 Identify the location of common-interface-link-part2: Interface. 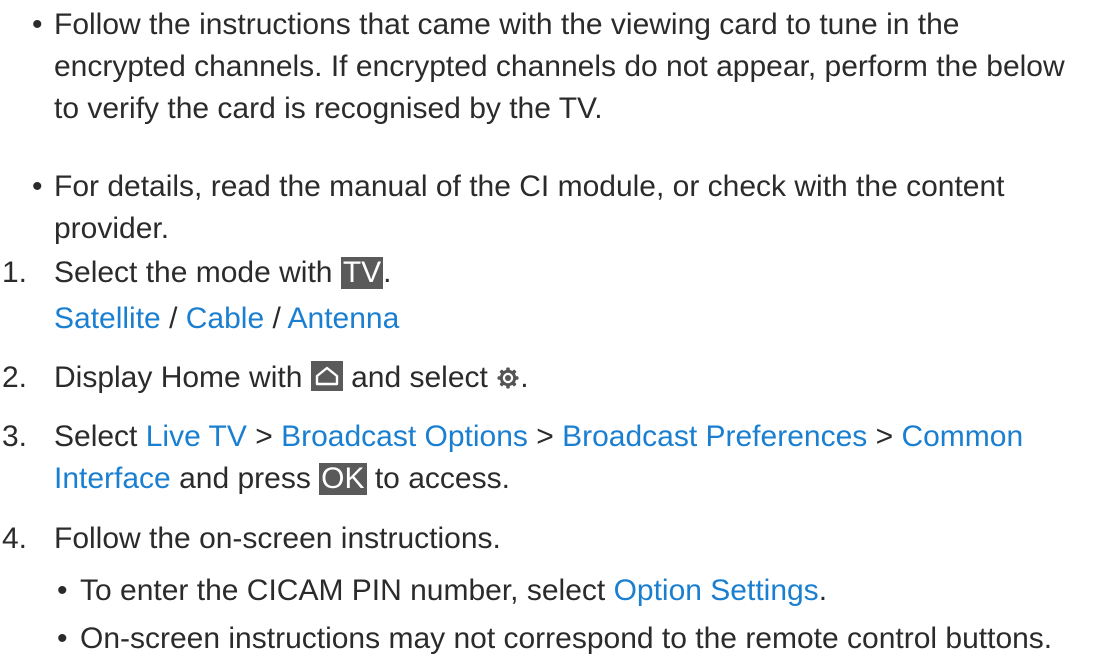
(112, 478).